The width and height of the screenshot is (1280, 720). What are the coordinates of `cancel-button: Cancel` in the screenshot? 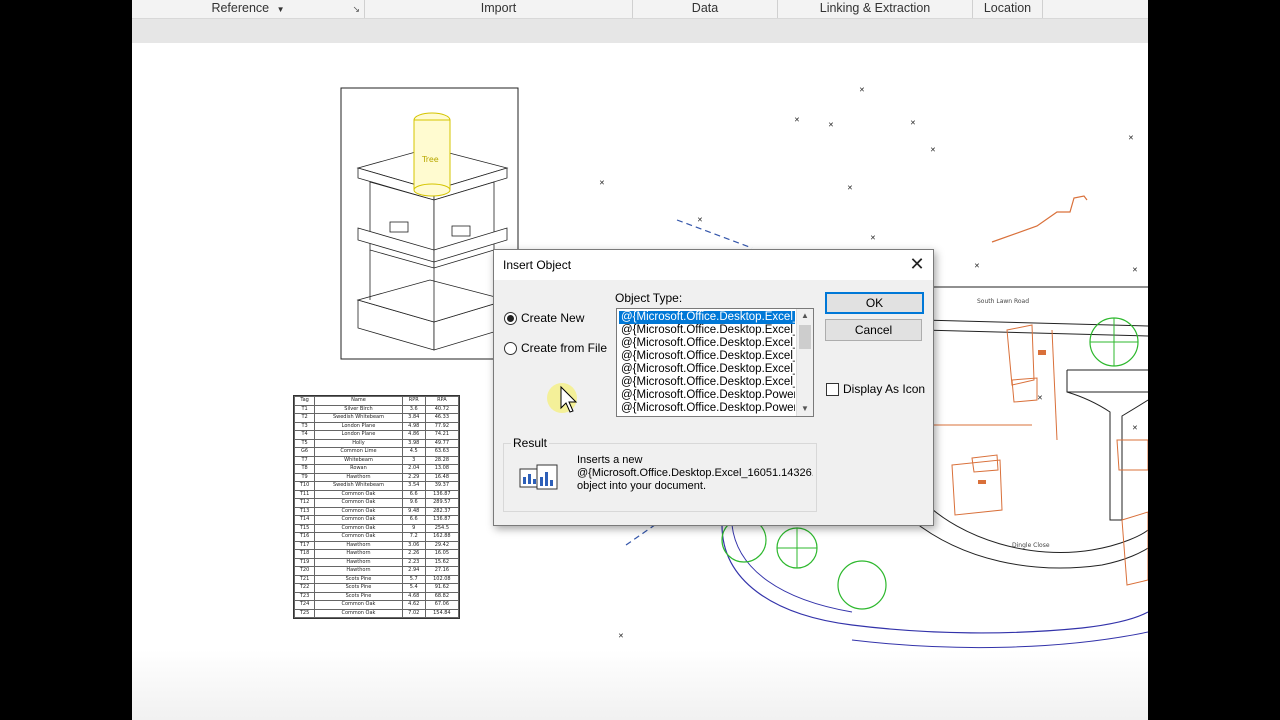 It's located at (873, 330).